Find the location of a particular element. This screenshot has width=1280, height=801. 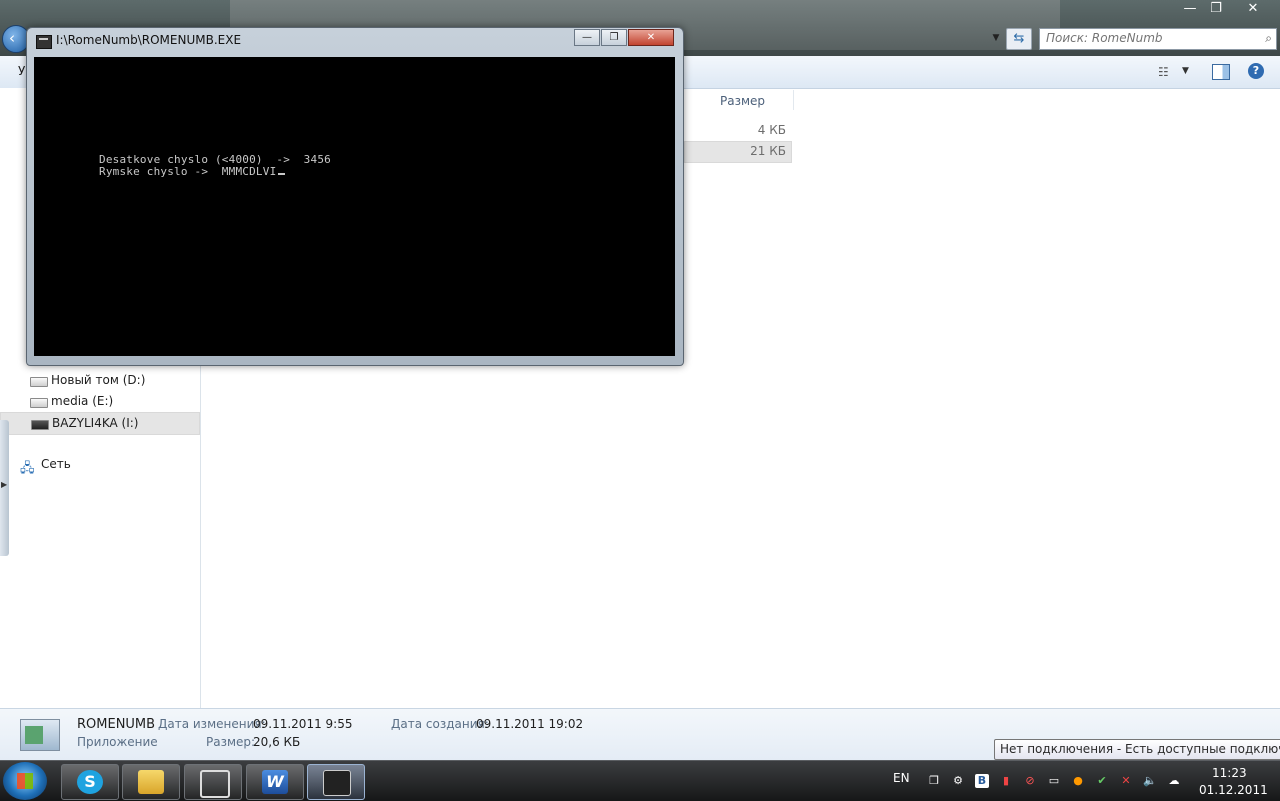

window-switch-icon is located at coordinates (215, 784).